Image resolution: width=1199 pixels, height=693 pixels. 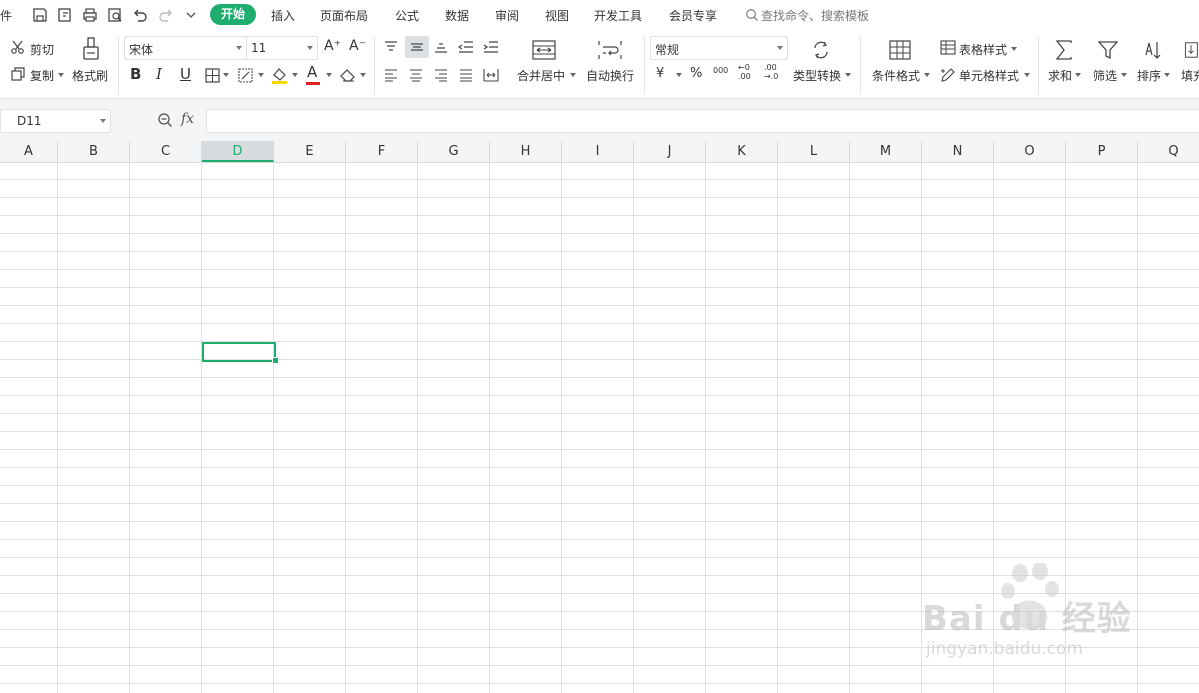 What do you see at coordinates (742, 151) in the screenshot?
I see `column-header-k: K` at bounding box center [742, 151].